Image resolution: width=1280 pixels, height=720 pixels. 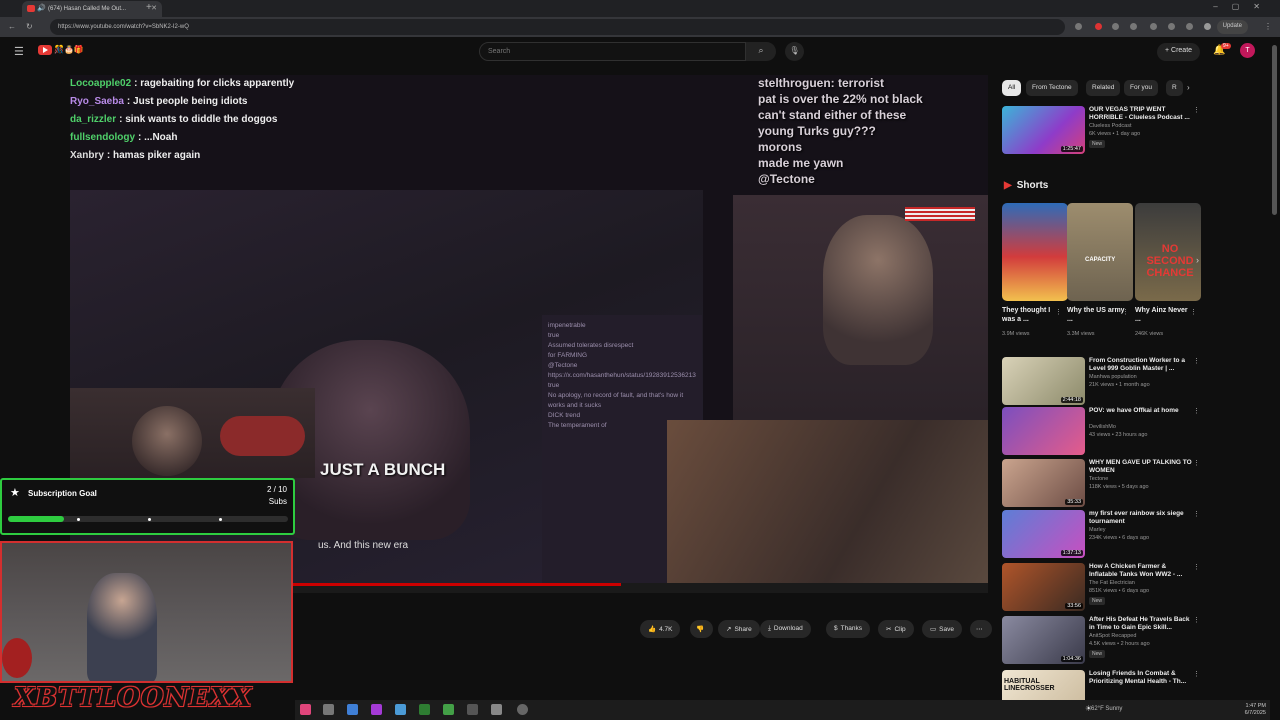 What do you see at coordinates (1043, 431) in the screenshot?
I see `video-thumbnail` at bounding box center [1043, 431].